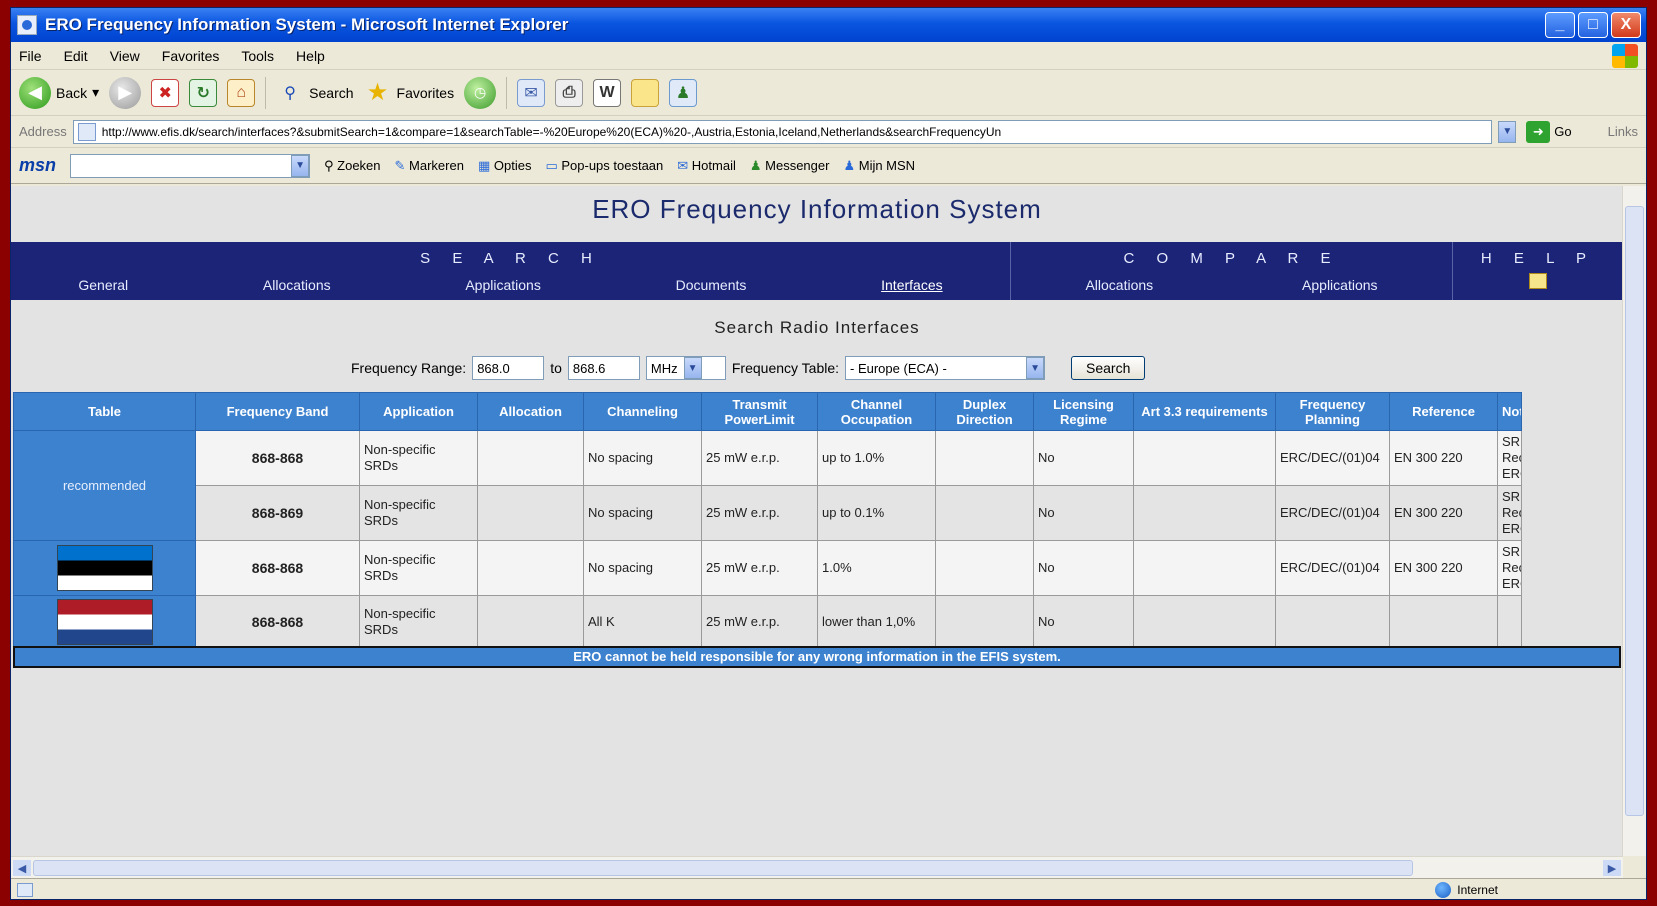  I want to click on col-art33: Art 3.3 requirements, so click(1204, 411).